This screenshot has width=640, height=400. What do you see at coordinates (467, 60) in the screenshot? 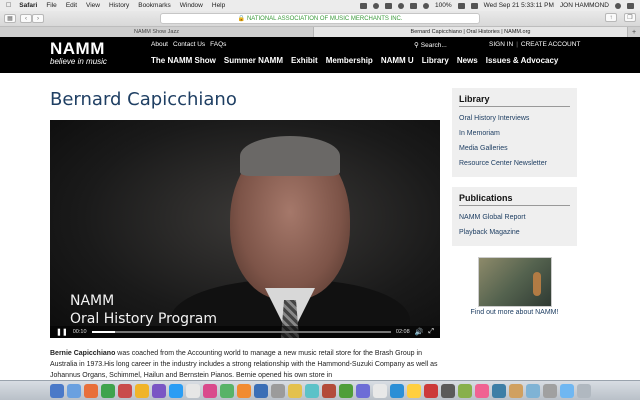
I see `nav-news: News` at bounding box center [467, 60].